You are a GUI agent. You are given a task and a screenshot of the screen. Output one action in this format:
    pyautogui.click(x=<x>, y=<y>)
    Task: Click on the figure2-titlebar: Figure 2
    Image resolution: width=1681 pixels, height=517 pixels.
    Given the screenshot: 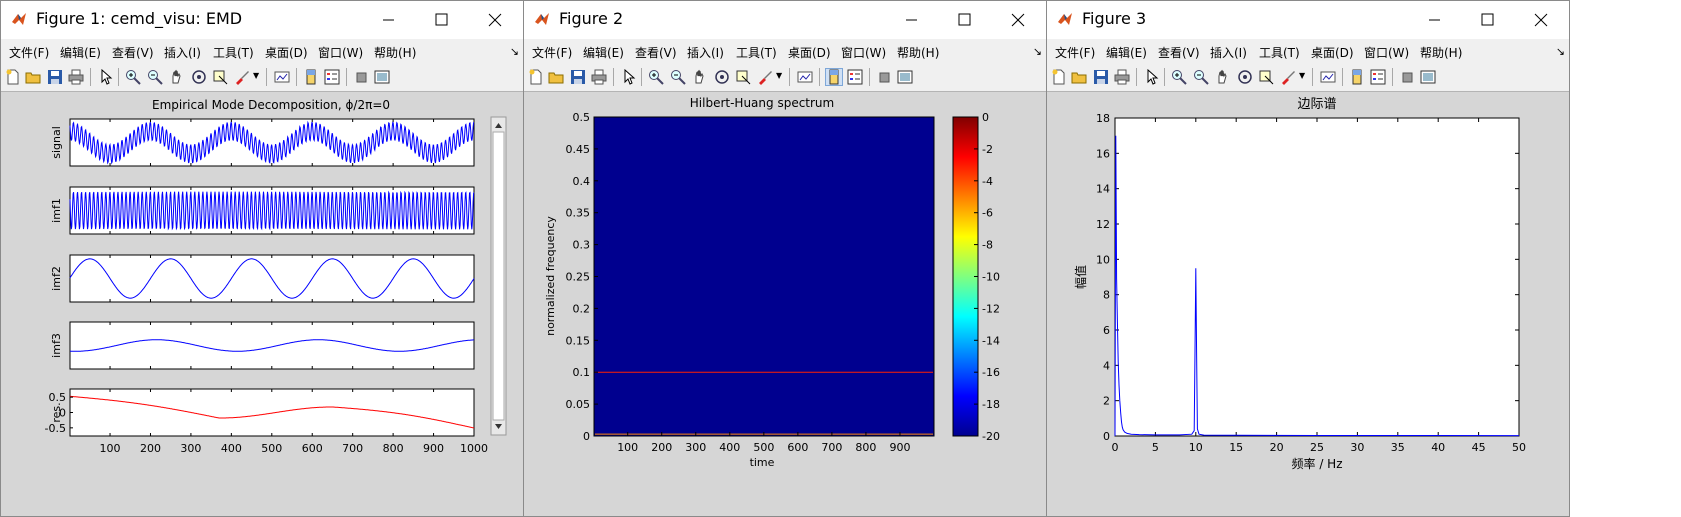 What is the action you would take?
    pyautogui.click(x=785, y=20)
    